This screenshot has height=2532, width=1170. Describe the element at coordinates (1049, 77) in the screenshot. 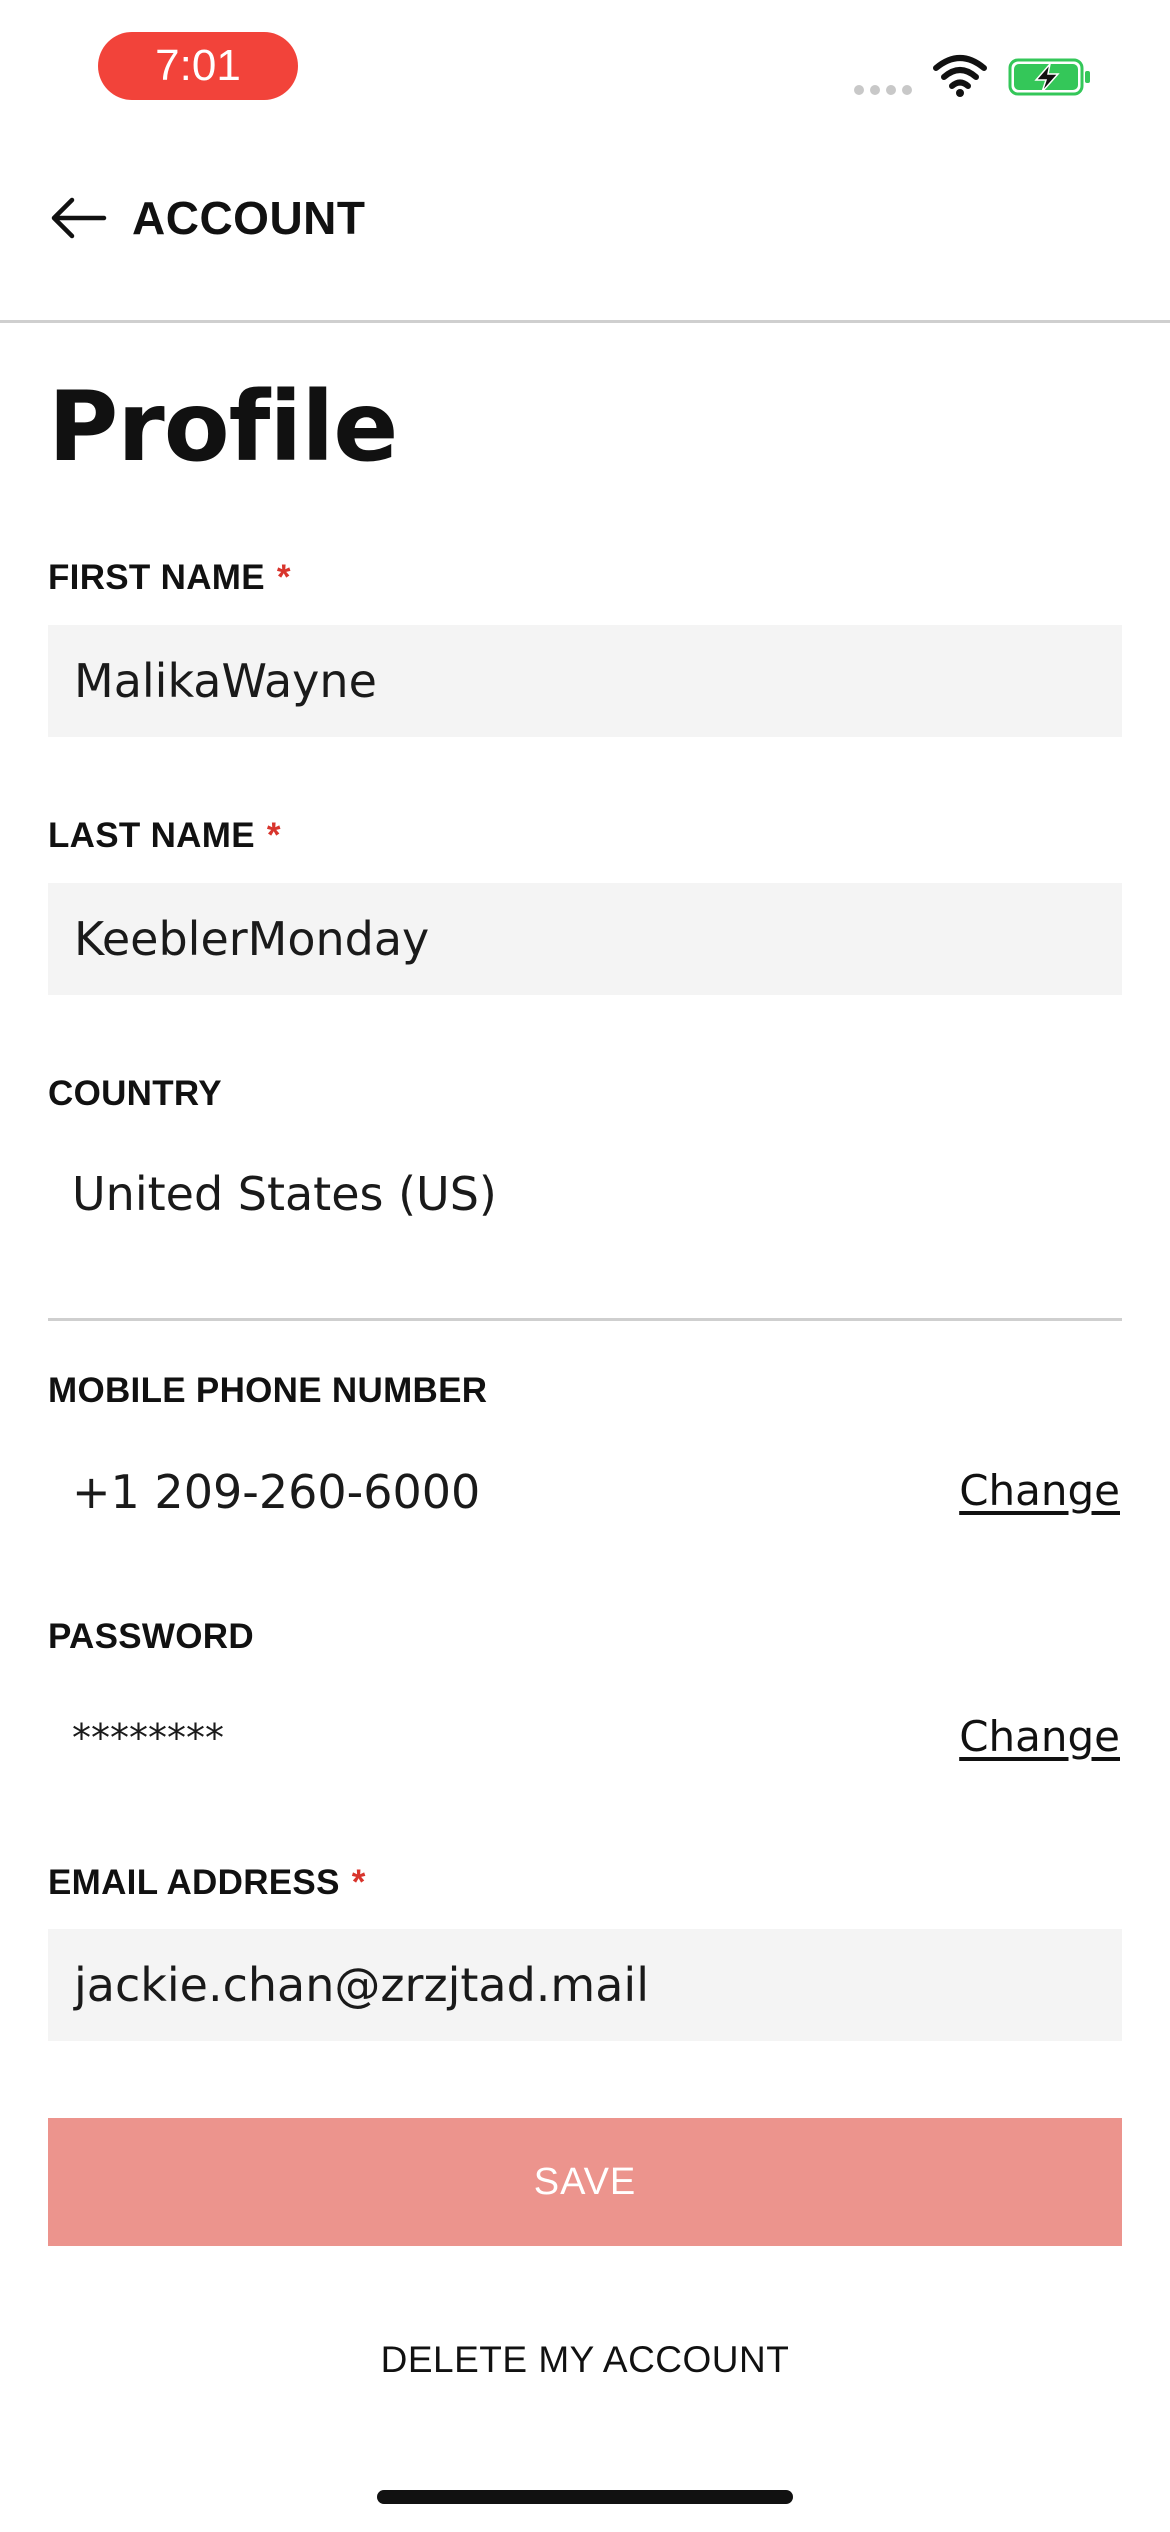

I see `battery-charging-icon` at that location.